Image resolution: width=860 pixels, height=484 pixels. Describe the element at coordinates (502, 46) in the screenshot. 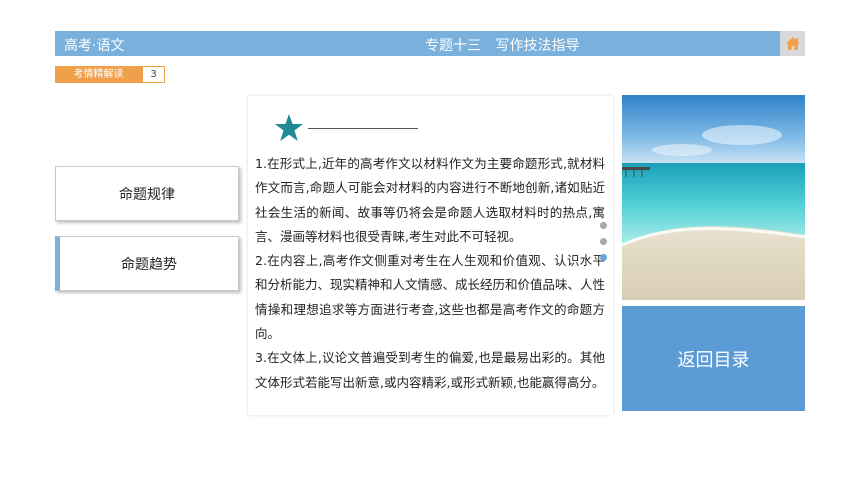

I see `topic-title: 专题十三 写作技法指导` at that location.